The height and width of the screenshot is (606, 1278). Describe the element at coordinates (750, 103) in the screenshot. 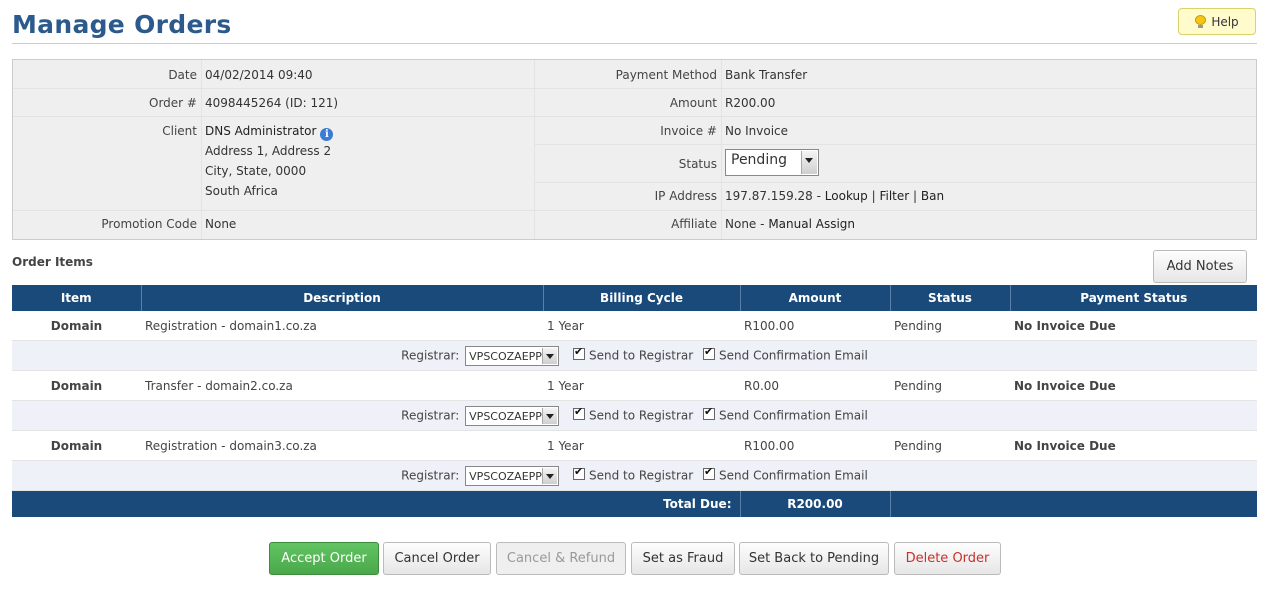

I see `order-amount: R200.00` at that location.